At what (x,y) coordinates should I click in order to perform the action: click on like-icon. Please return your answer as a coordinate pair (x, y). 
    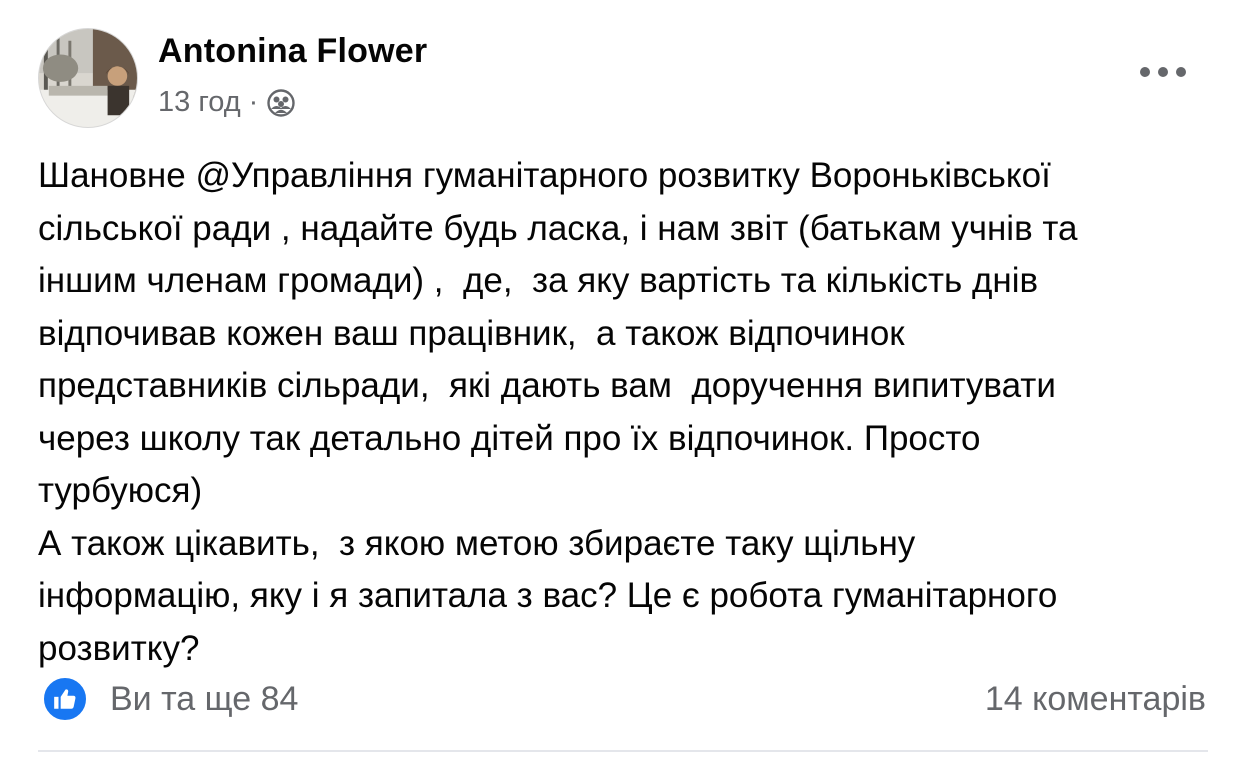
    Looking at the image, I should click on (65, 699).